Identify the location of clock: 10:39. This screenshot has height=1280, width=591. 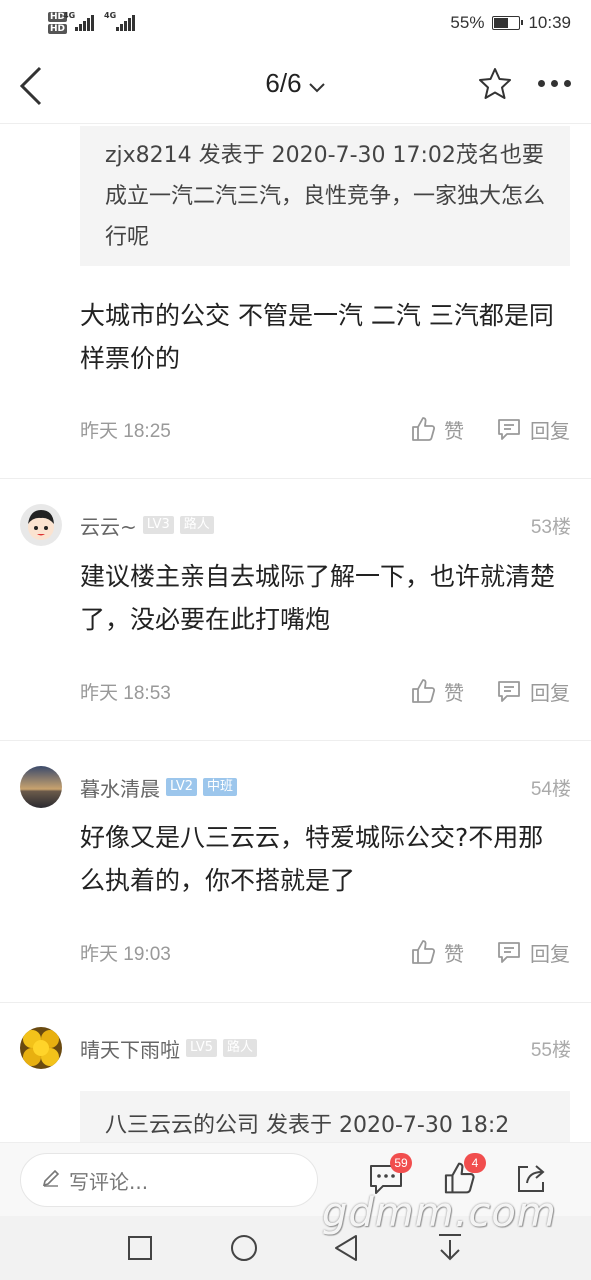
(549, 22).